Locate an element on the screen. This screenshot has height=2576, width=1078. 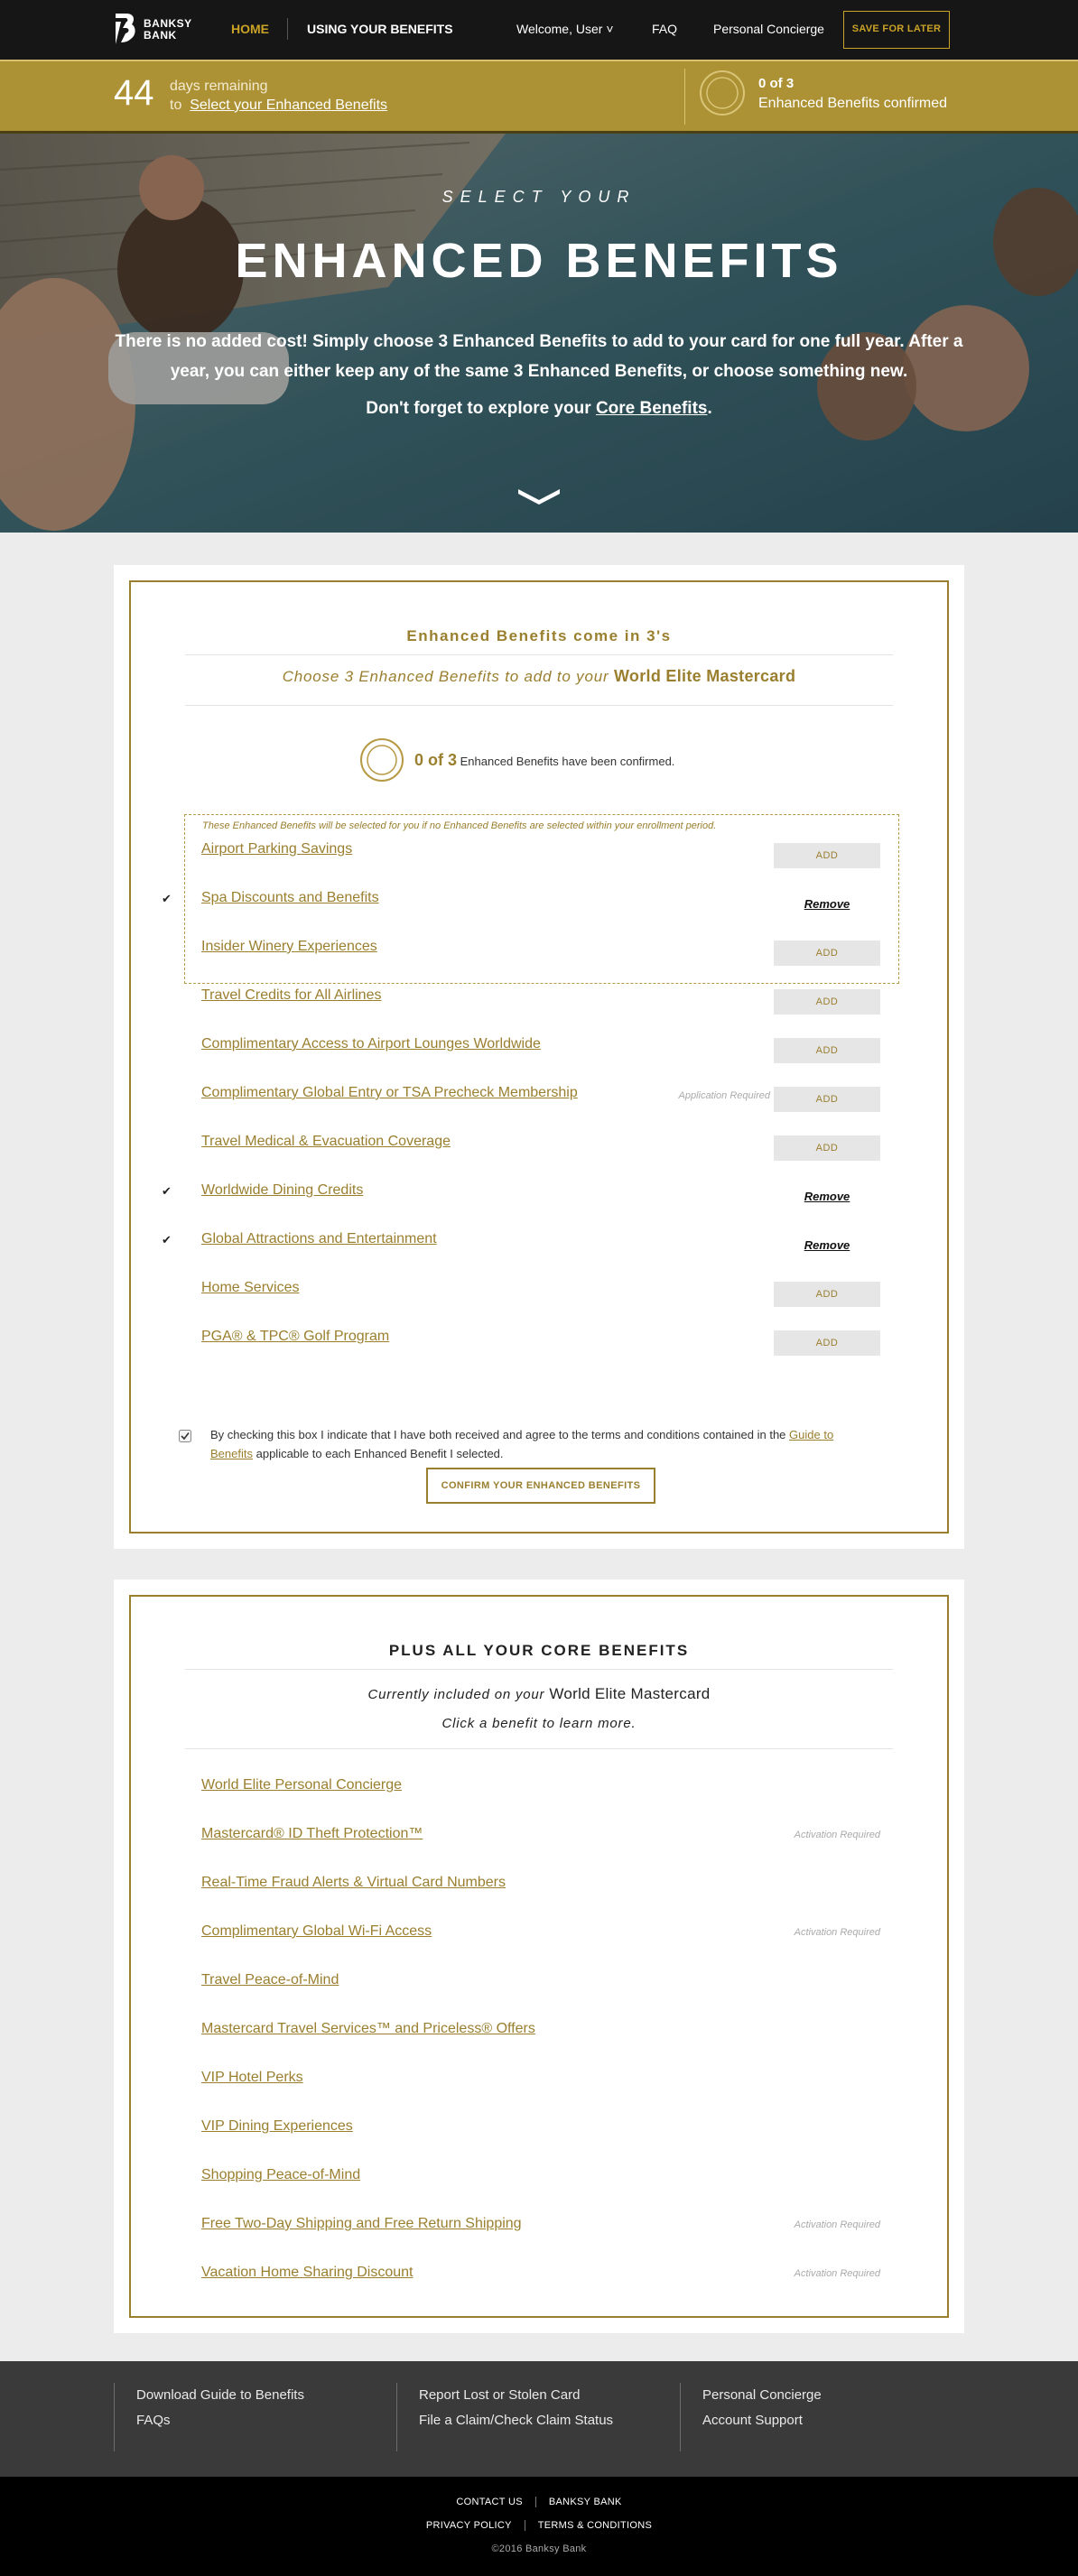
confirmed-count: 0 of 3 is located at coordinates (777, 84).